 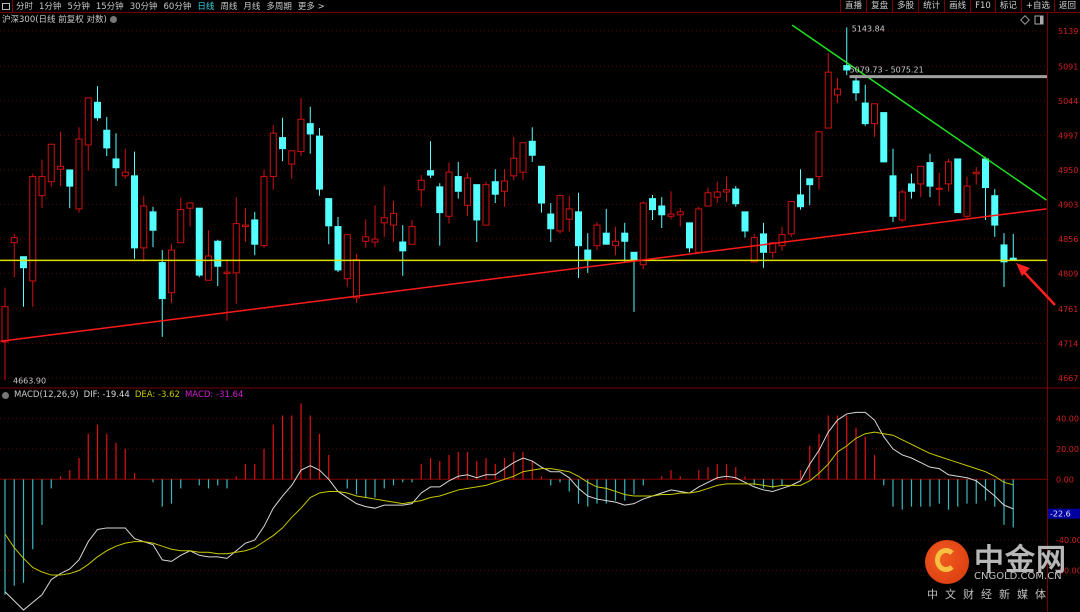 What do you see at coordinates (1025, 20) in the screenshot?
I see `diamond-icon` at bounding box center [1025, 20].